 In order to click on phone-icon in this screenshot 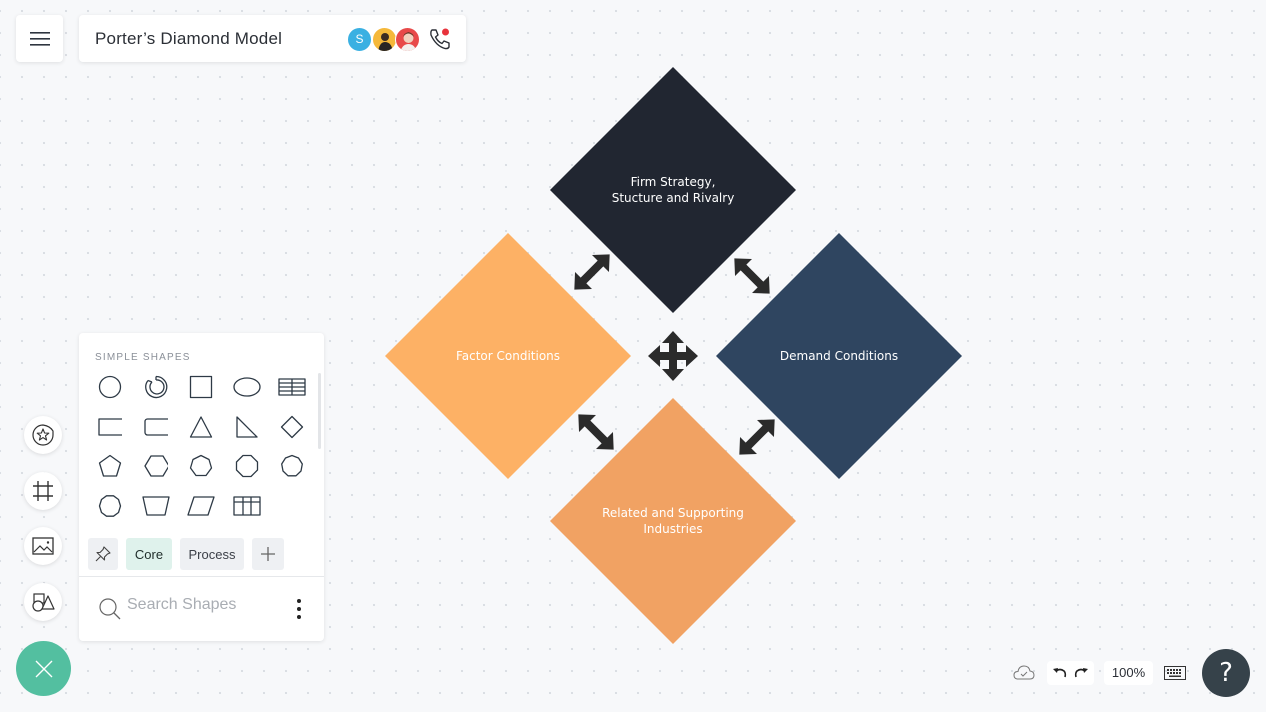, I will do `click(440, 39)`.